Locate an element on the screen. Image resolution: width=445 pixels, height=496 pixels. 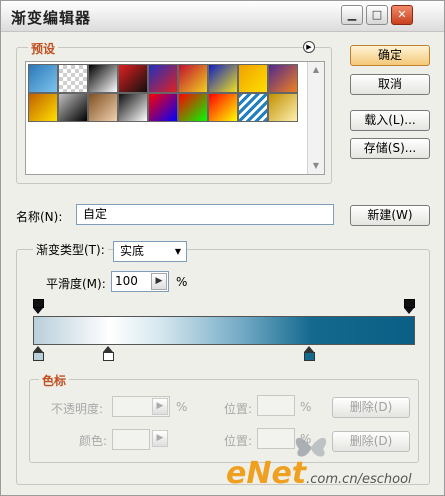
minimize-icon: ▁ is located at coordinates (352, 14).